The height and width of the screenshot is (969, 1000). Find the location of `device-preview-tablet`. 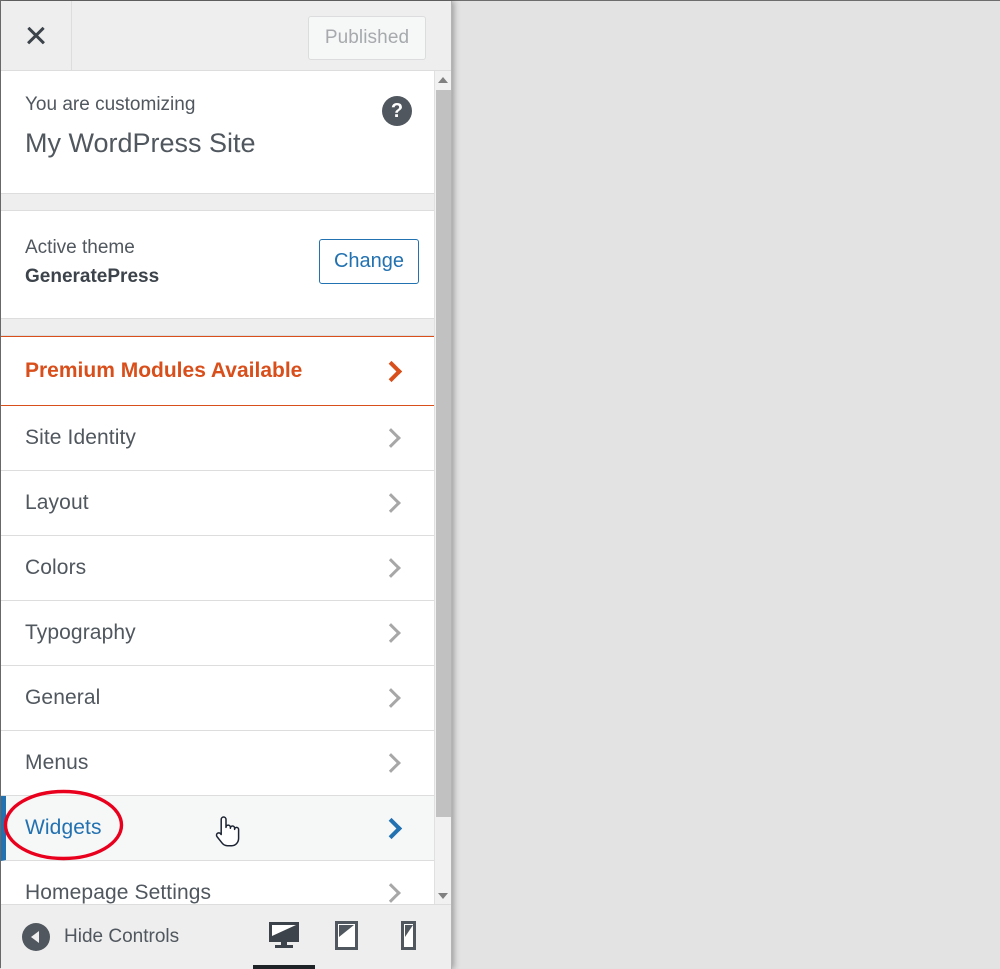

device-preview-tablet is located at coordinates (346, 937).